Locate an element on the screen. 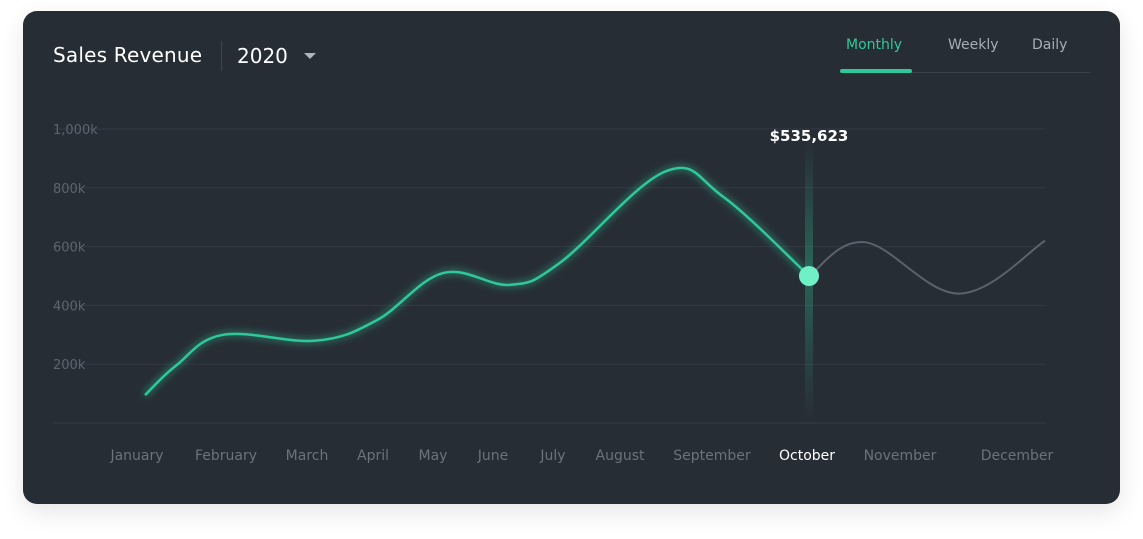 This screenshot has height=539, width=1143. y-tick-label: 600k is located at coordinates (69, 248).